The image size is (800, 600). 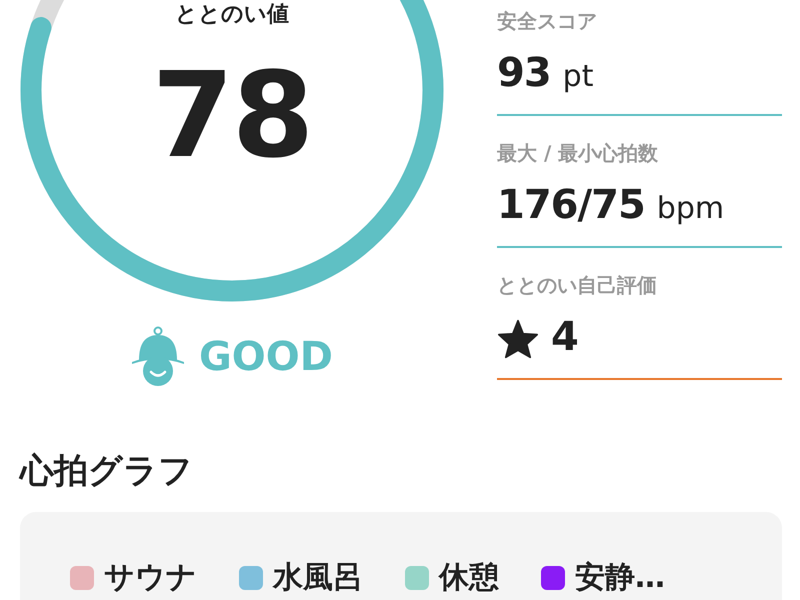 What do you see at coordinates (232, 15) in the screenshot?
I see `score-label: ととのい値` at bounding box center [232, 15].